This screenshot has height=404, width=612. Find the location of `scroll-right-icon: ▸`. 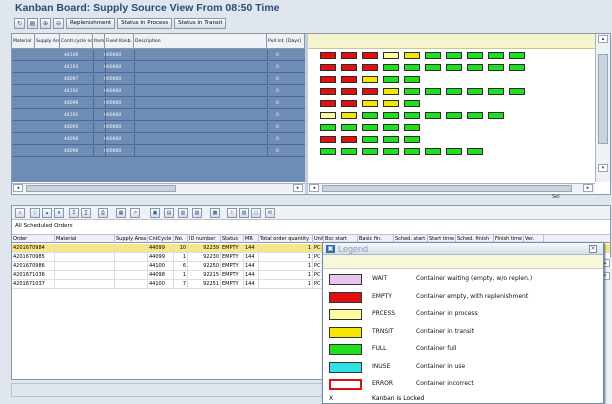

scroll-right-icon: ▸ is located at coordinates (588, 188).